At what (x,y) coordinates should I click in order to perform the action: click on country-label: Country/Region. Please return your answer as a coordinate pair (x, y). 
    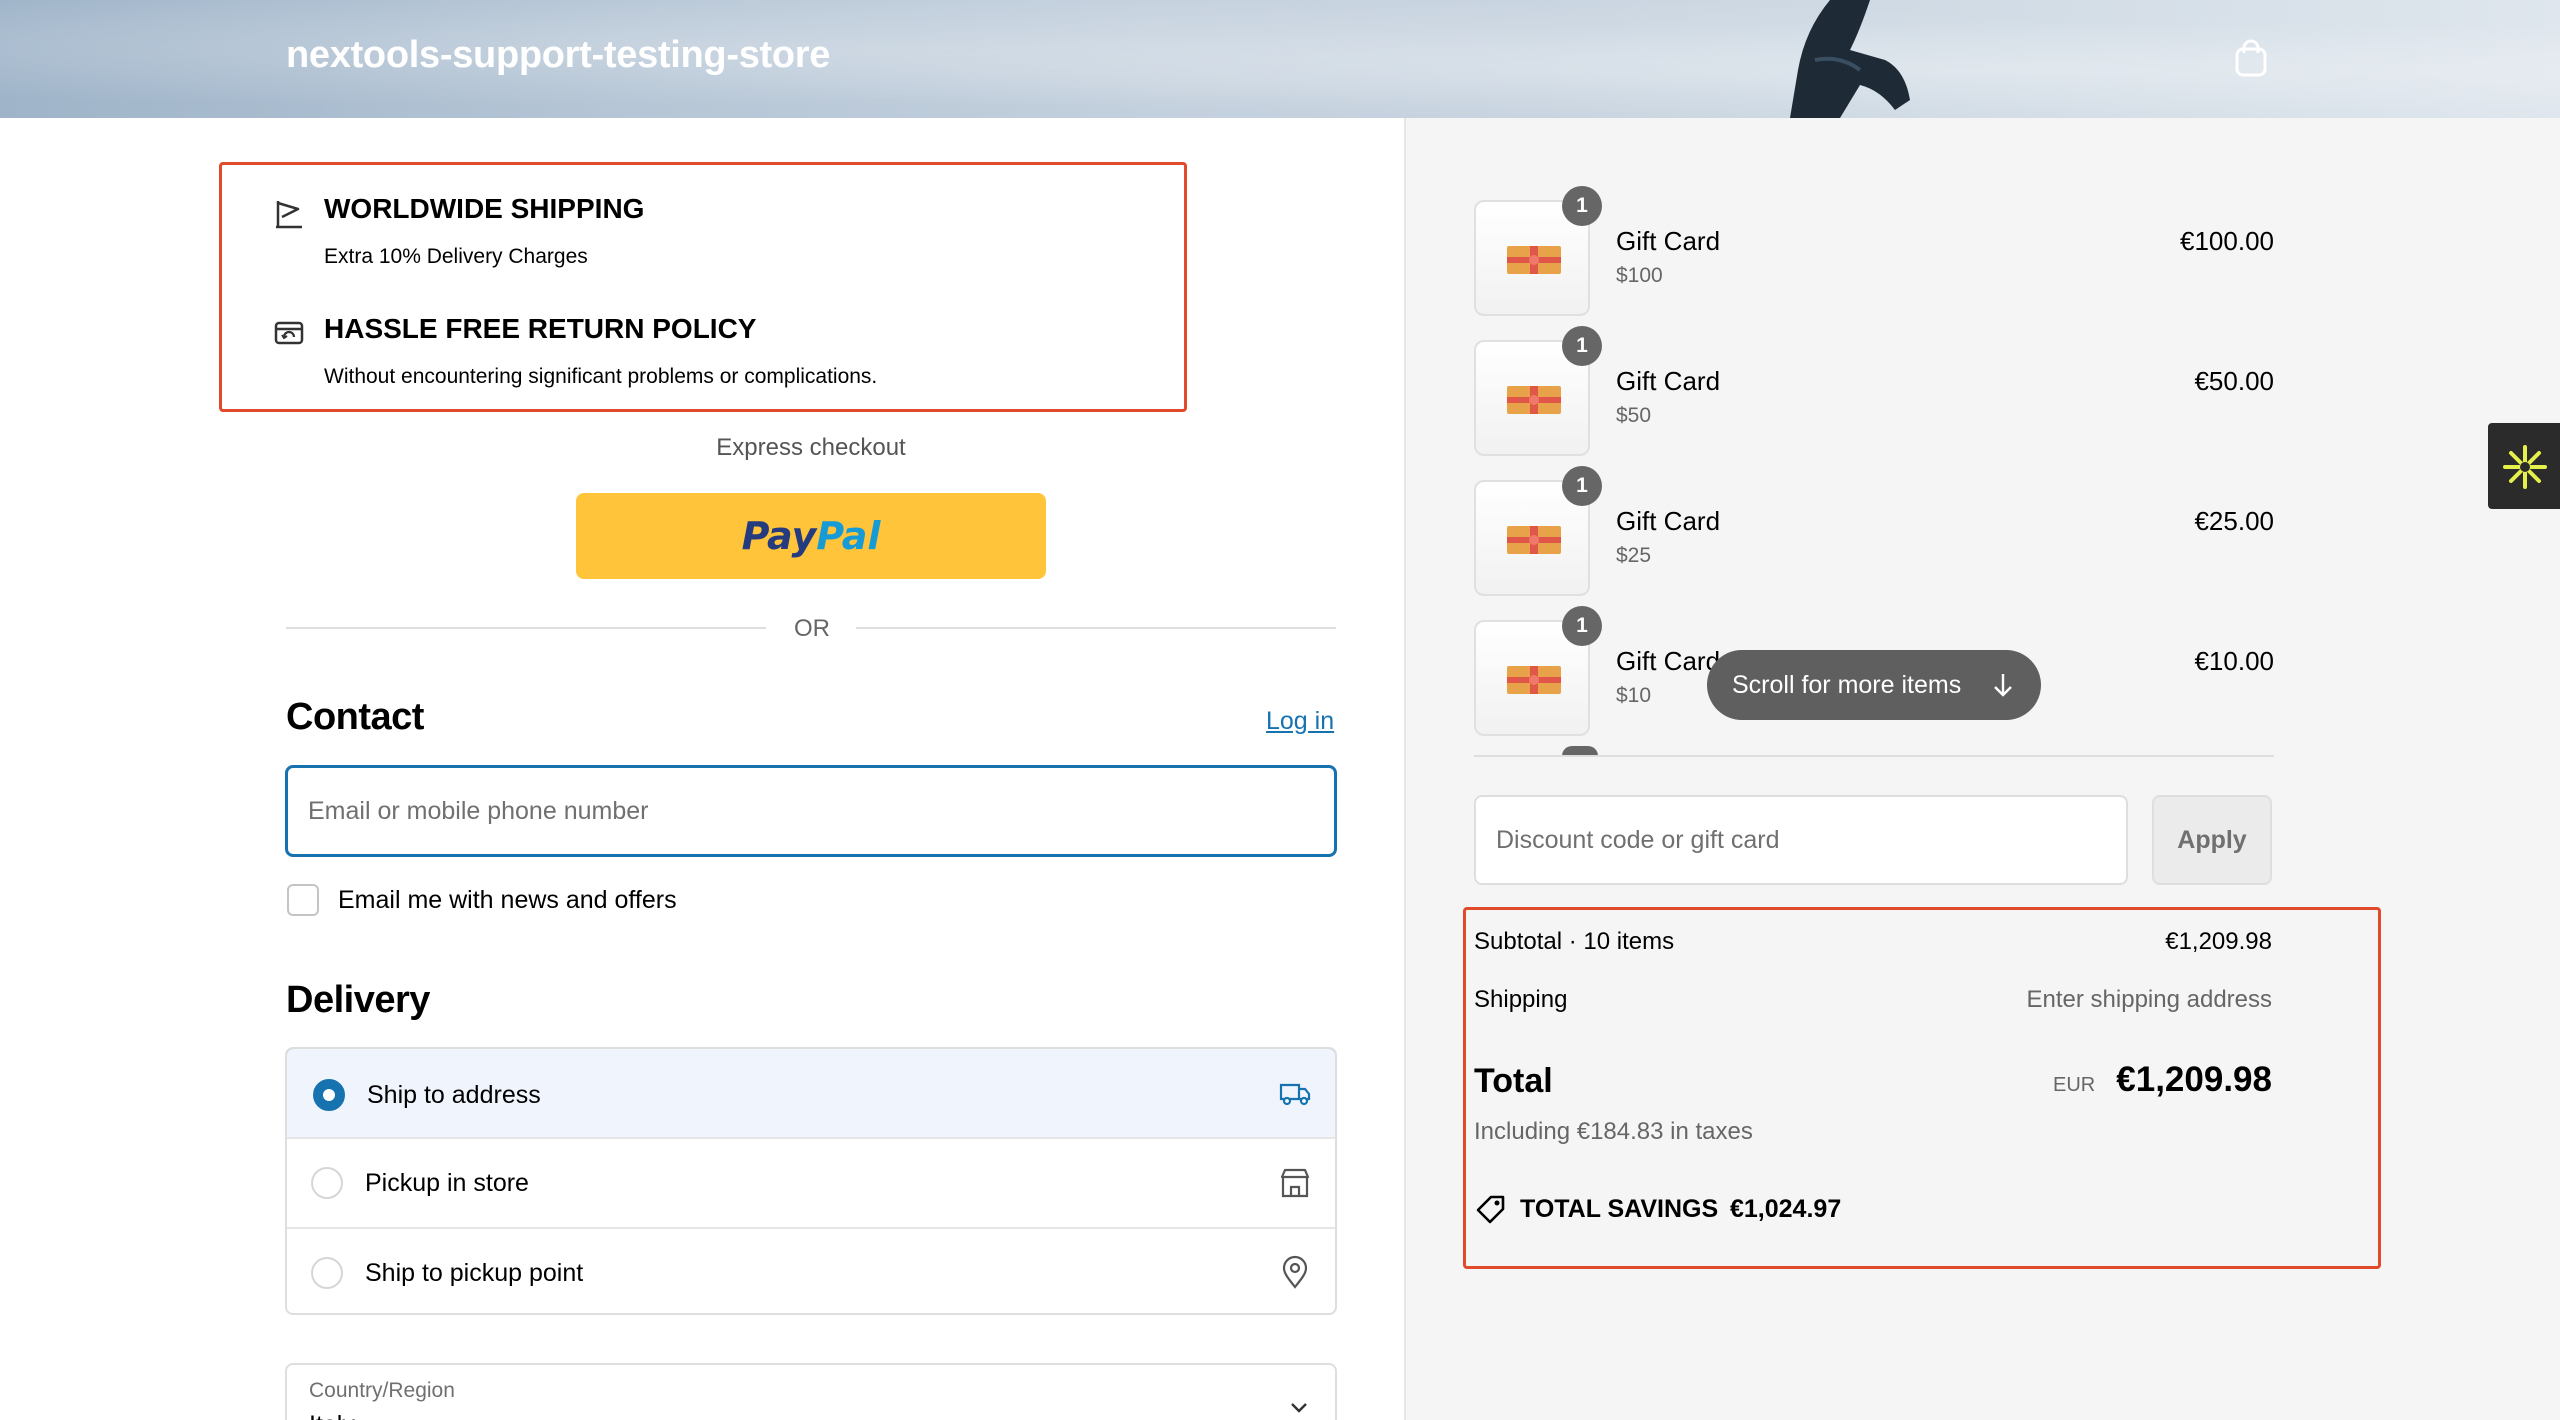
    Looking at the image, I should click on (382, 1390).